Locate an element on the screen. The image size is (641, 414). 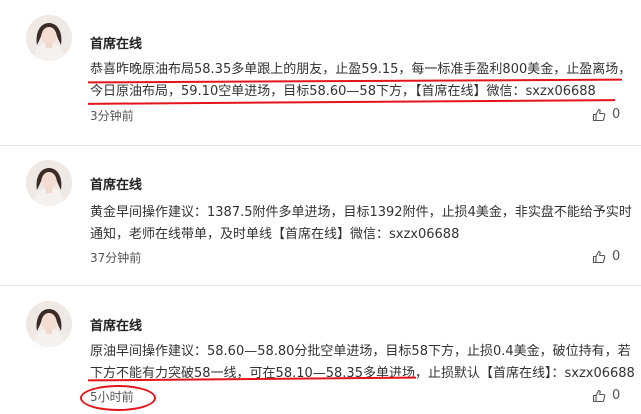
content-line: 通知，老师在线带单，及时单线【首席在线】微信：sxzx06688 is located at coordinates (275, 234).